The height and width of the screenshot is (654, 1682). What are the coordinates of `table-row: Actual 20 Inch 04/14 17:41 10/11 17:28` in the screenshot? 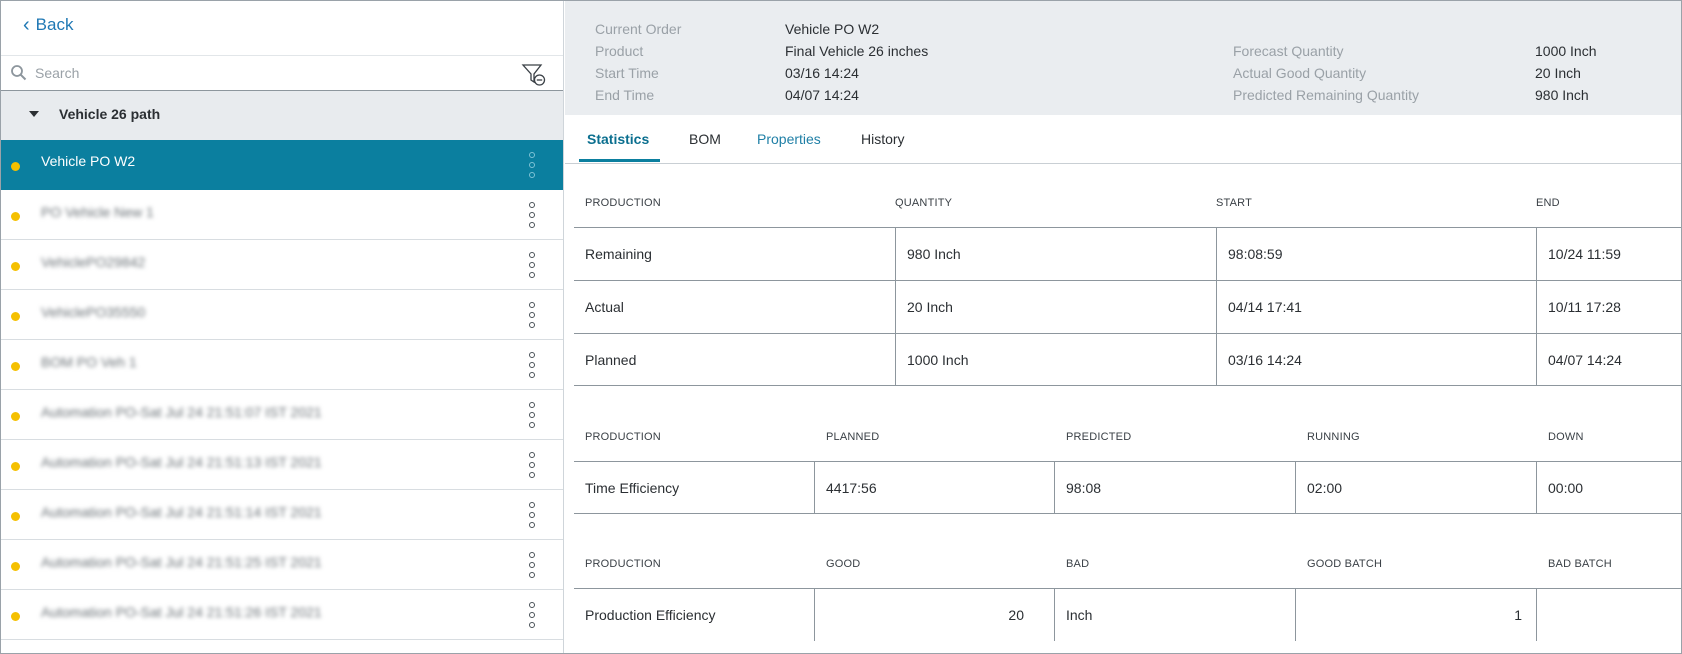 It's located at (1127, 306).